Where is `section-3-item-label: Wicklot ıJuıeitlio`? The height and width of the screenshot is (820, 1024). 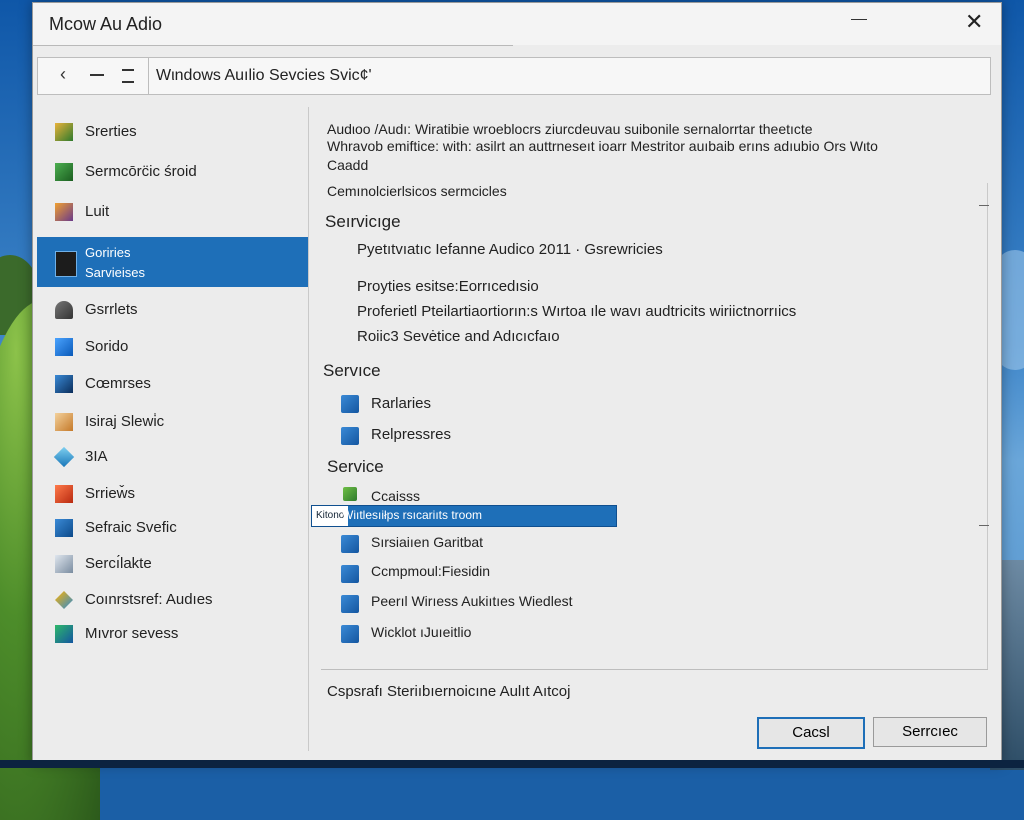 section-3-item-label: Wicklot ıJuıeitlio is located at coordinates (421, 632).